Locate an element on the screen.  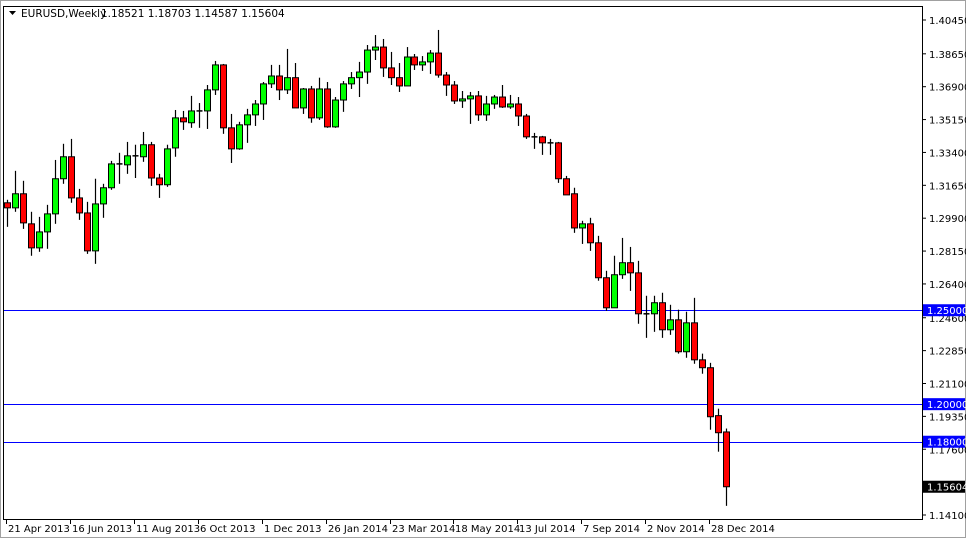
y-tick-label: 1.19350 is located at coordinates (947, 417).